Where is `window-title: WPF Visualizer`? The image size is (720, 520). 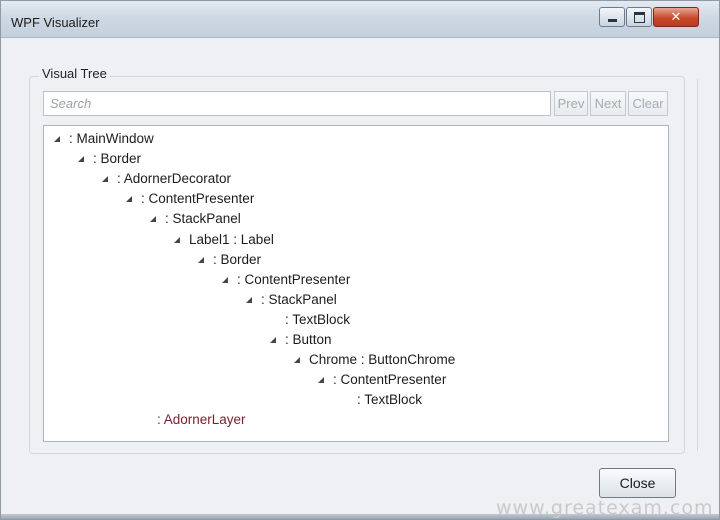
window-title: WPF Visualizer is located at coordinates (55, 22).